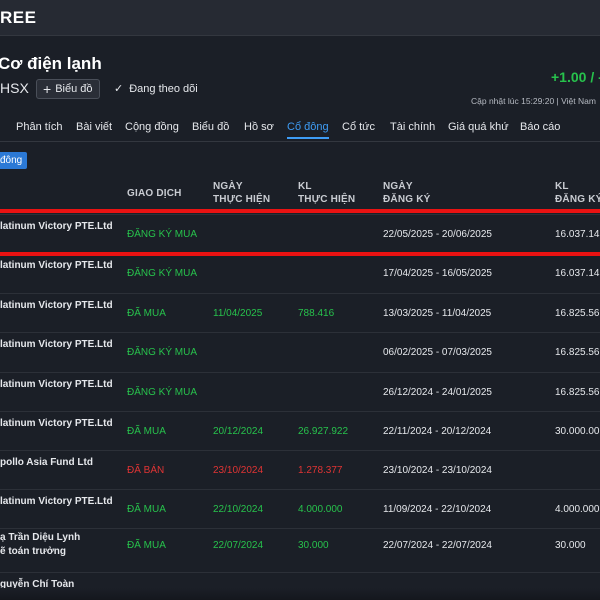 The height and width of the screenshot is (600, 600). Describe the element at coordinates (577, 193) in the screenshot. I see `header-reg-qty: KL ĐĂNG KÝ` at that location.